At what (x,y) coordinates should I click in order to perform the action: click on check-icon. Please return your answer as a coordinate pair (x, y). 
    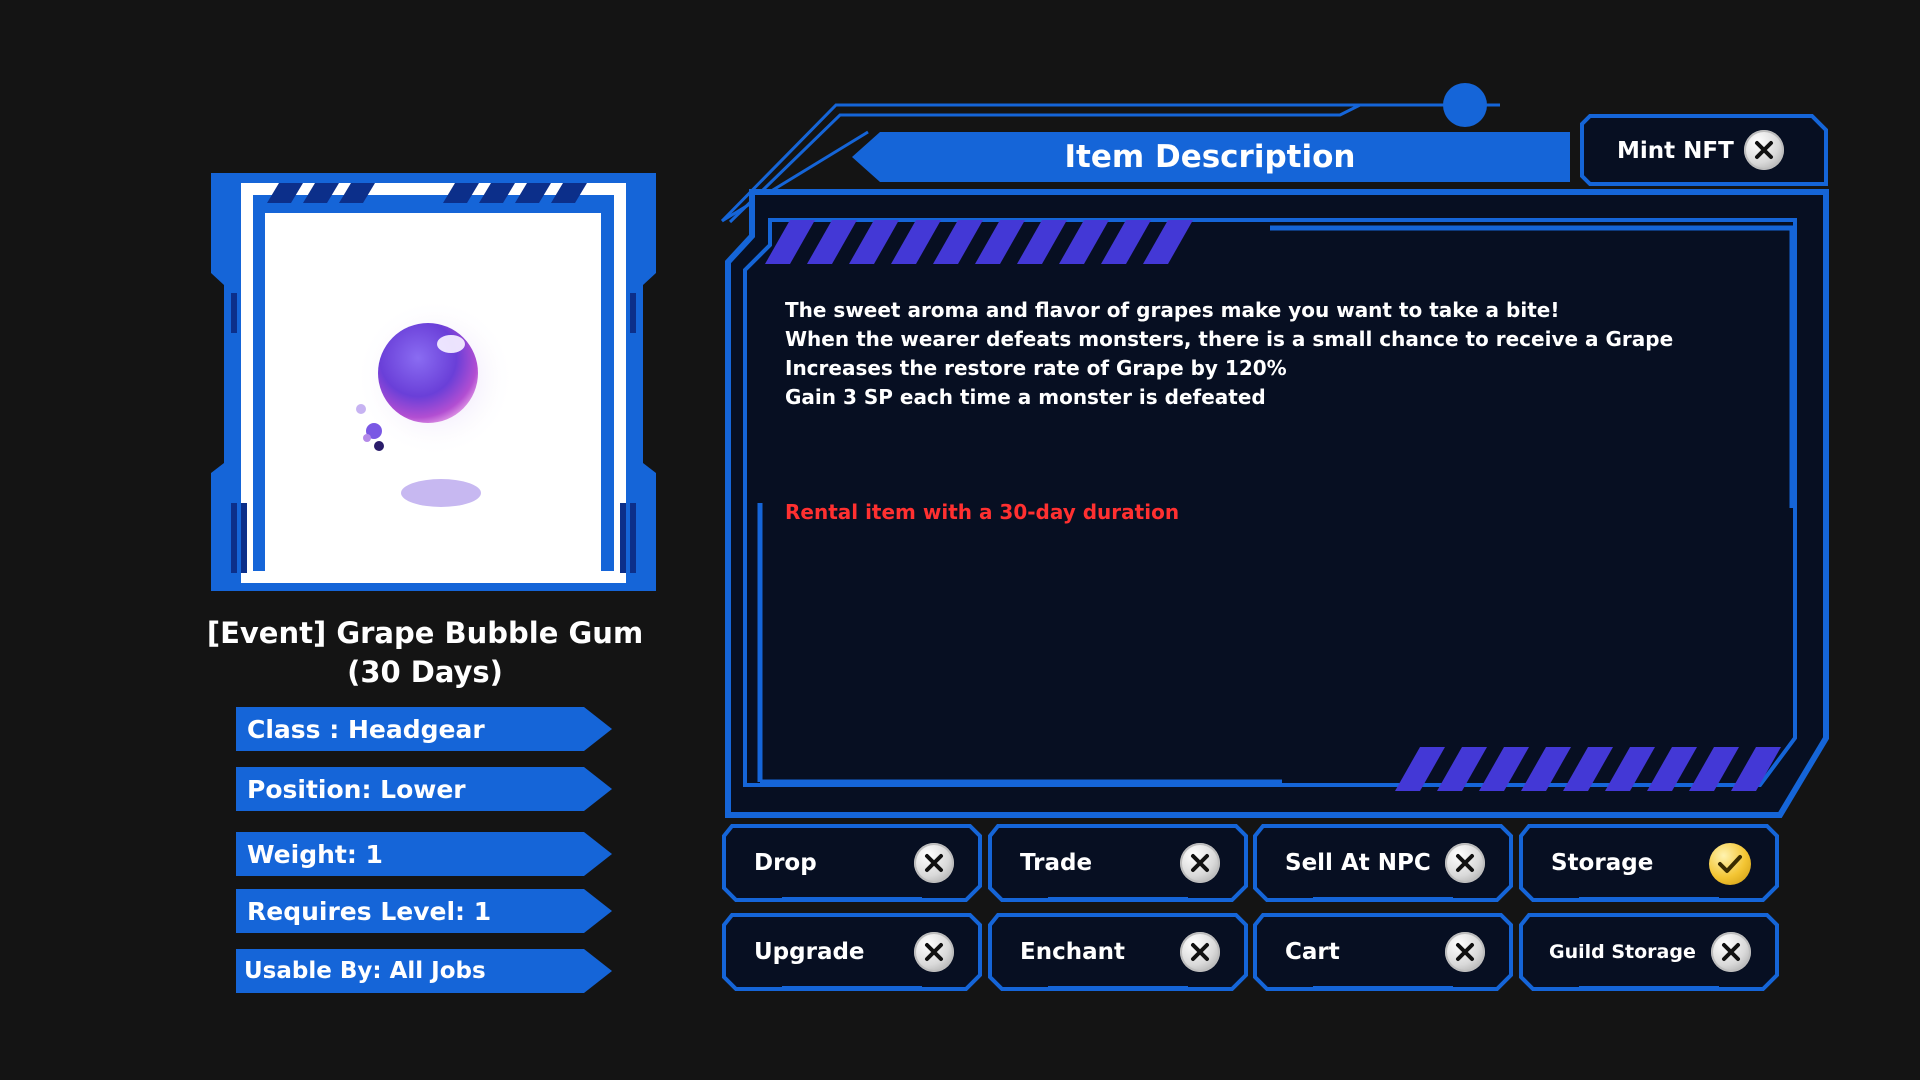
    Looking at the image, I should click on (1730, 864).